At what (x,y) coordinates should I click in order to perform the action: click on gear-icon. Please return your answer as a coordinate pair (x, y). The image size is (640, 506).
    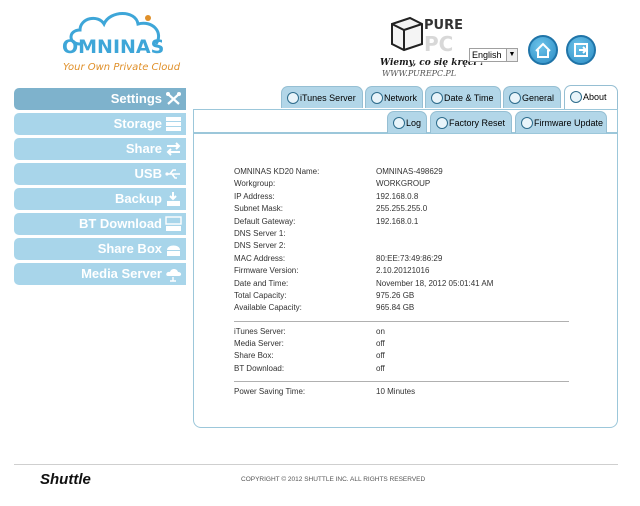
    Looking at the image, I should click on (515, 98).